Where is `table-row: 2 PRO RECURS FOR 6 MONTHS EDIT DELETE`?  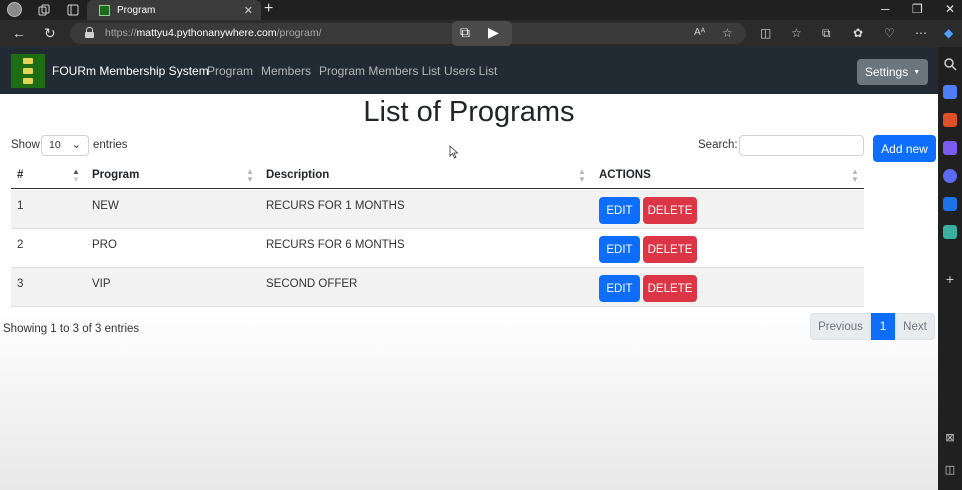 table-row: 2 PRO RECURS FOR 6 MONTHS EDIT DELETE is located at coordinates (437, 248).